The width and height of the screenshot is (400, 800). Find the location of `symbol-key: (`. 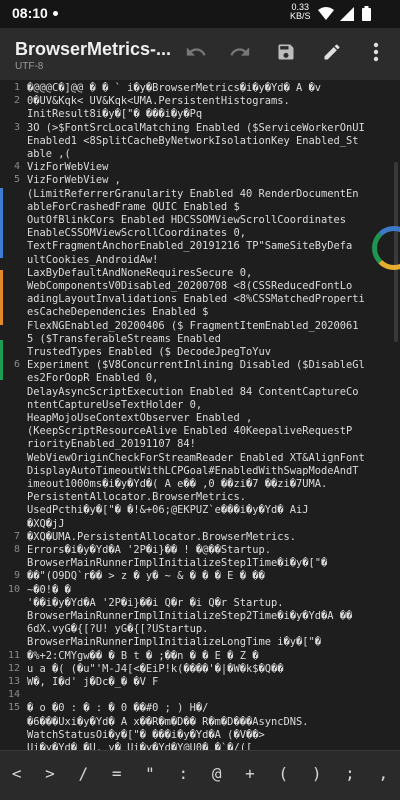

symbol-key: ( is located at coordinates (283, 773).